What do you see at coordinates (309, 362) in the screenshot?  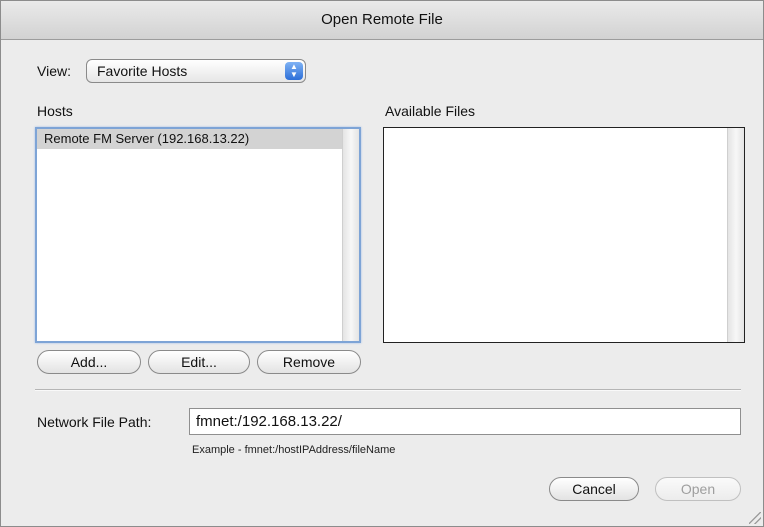 I see `remove-button: Remove` at bounding box center [309, 362].